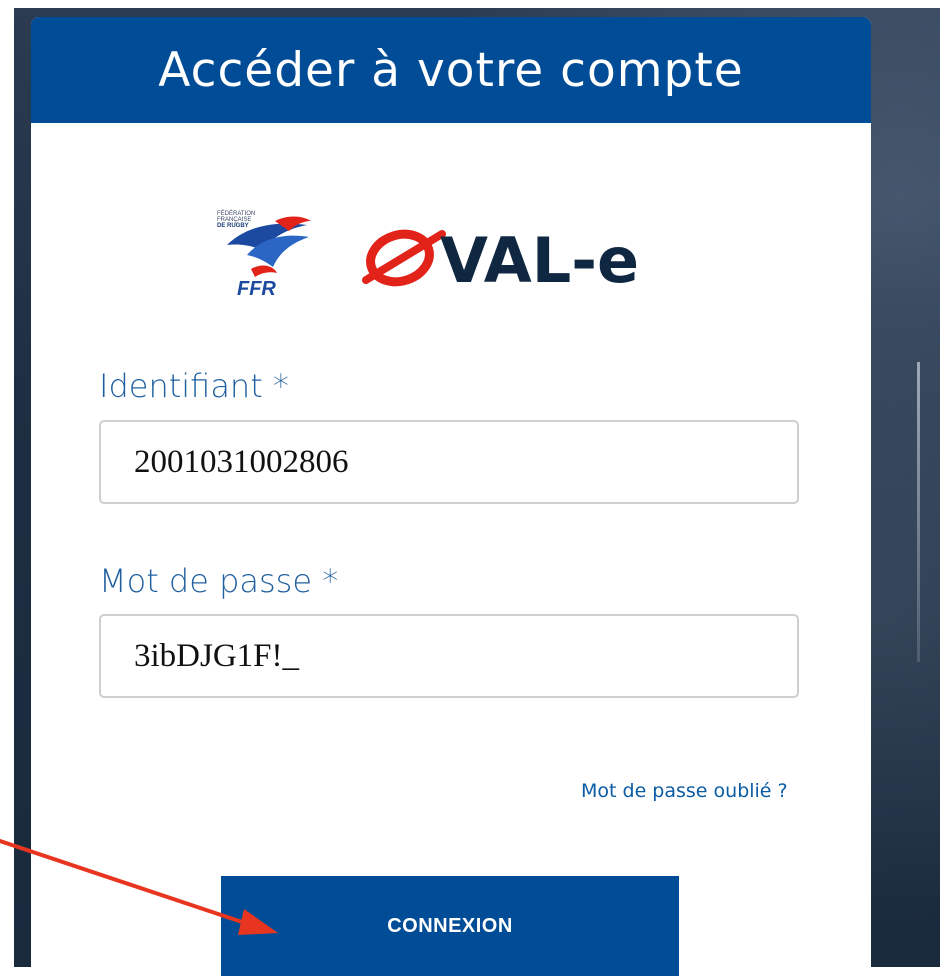 The width and height of the screenshot is (940, 977). What do you see at coordinates (194, 386) in the screenshot?
I see `identifiant-label: Identifiant *` at bounding box center [194, 386].